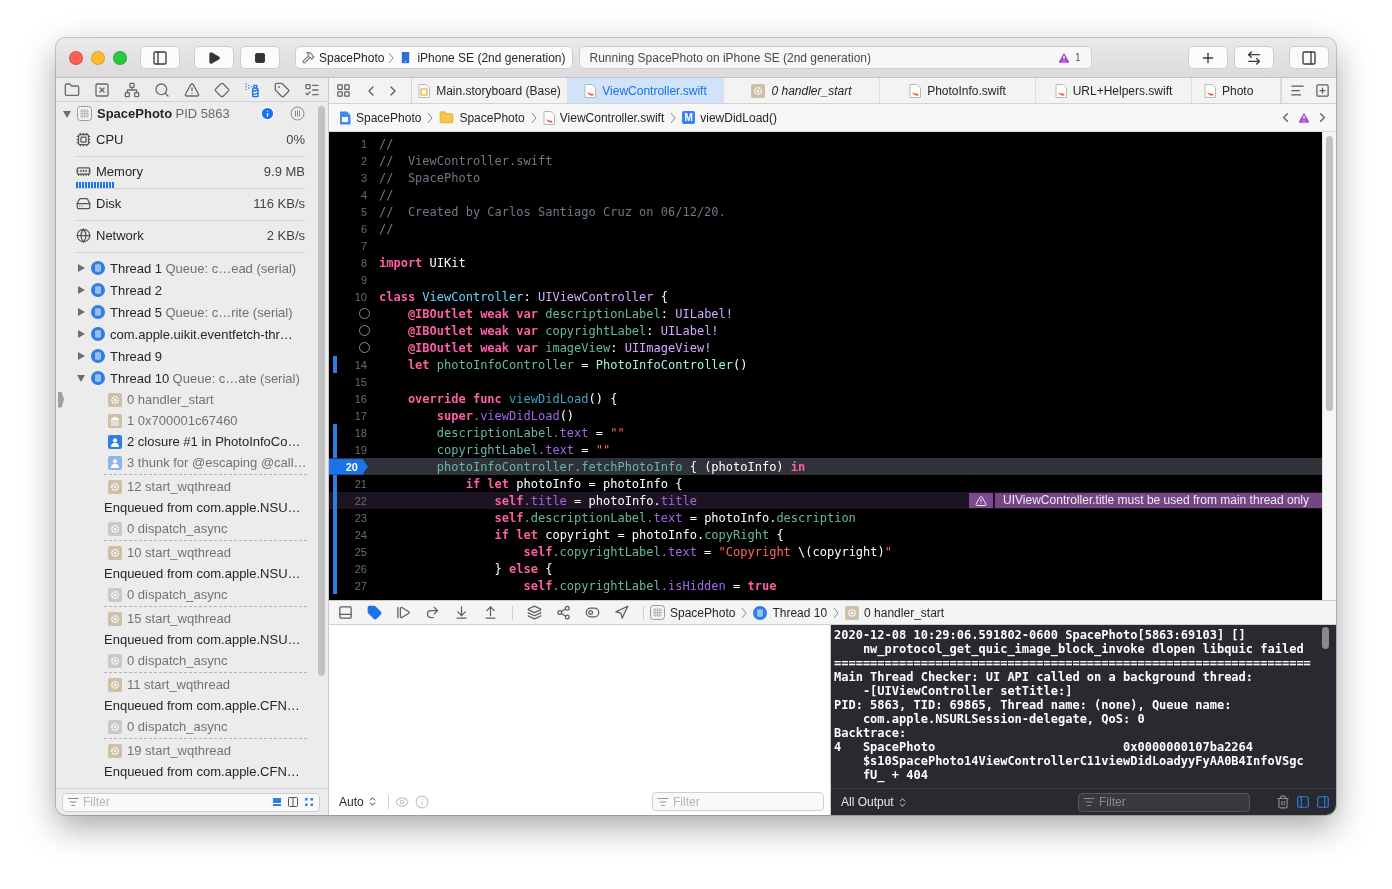 Image resolution: width=1392 pixels, height=889 pixels. Describe the element at coordinates (192, 89) in the screenshot. I see `warning-tab` at that location.